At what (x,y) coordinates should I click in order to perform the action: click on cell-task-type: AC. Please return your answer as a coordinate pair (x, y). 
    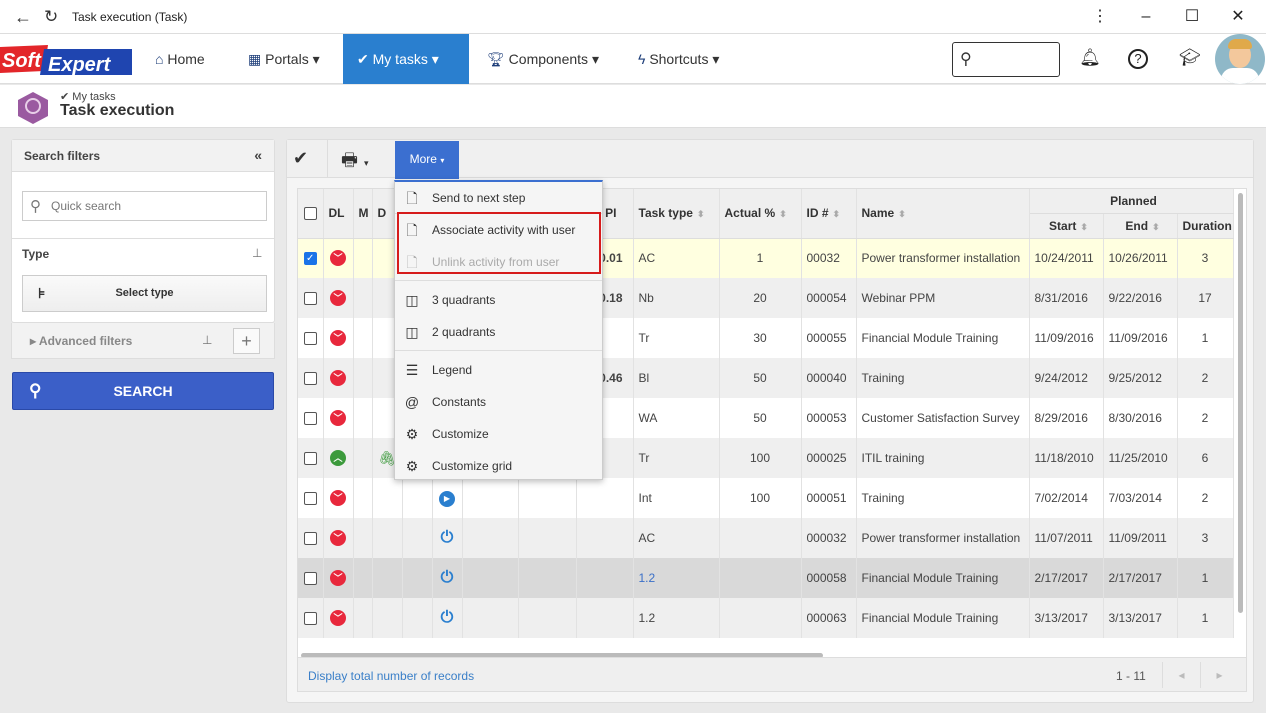
    Looking at the image, I should click on (676, 538).